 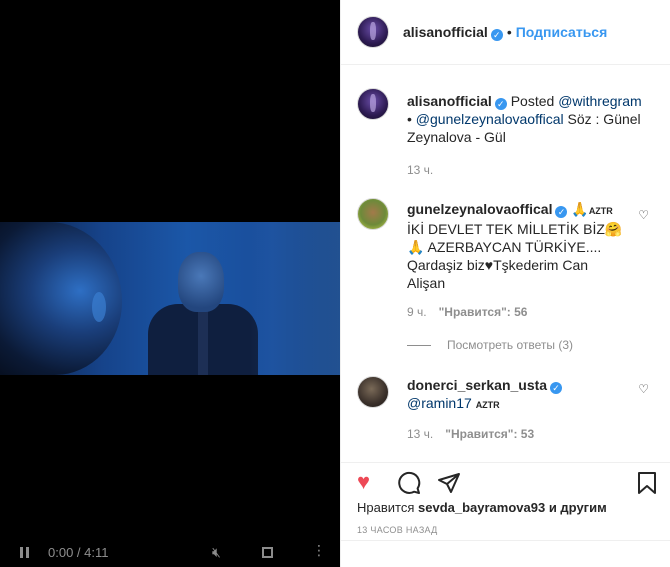 I want to click on video-more-icon: ⋮, so click(x=319, y=550).